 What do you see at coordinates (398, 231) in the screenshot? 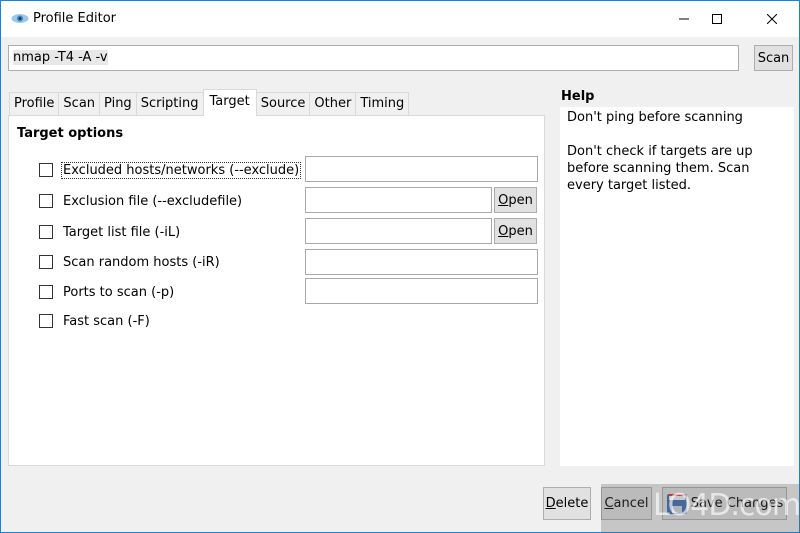
I see `target-list-input` at bounding box center [398, 231].